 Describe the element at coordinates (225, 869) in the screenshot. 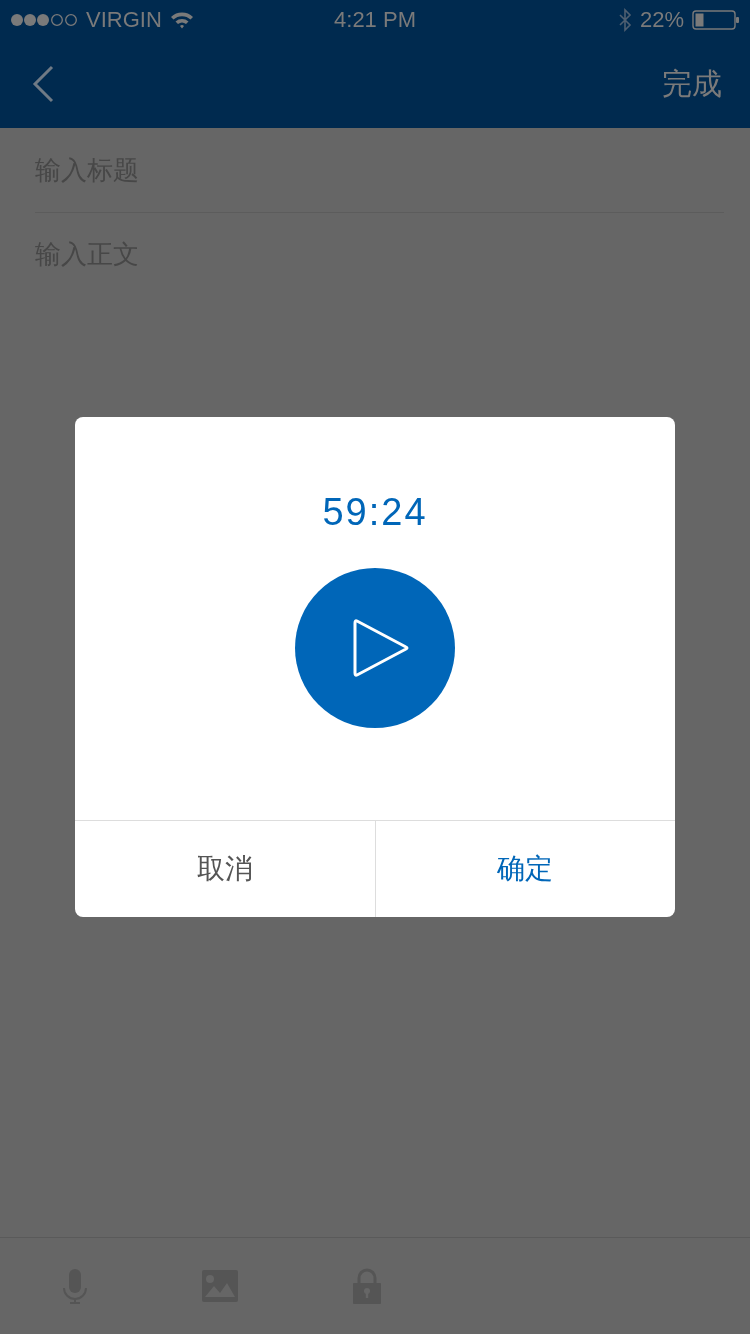

I see `cancel-button: 取消` at that location.